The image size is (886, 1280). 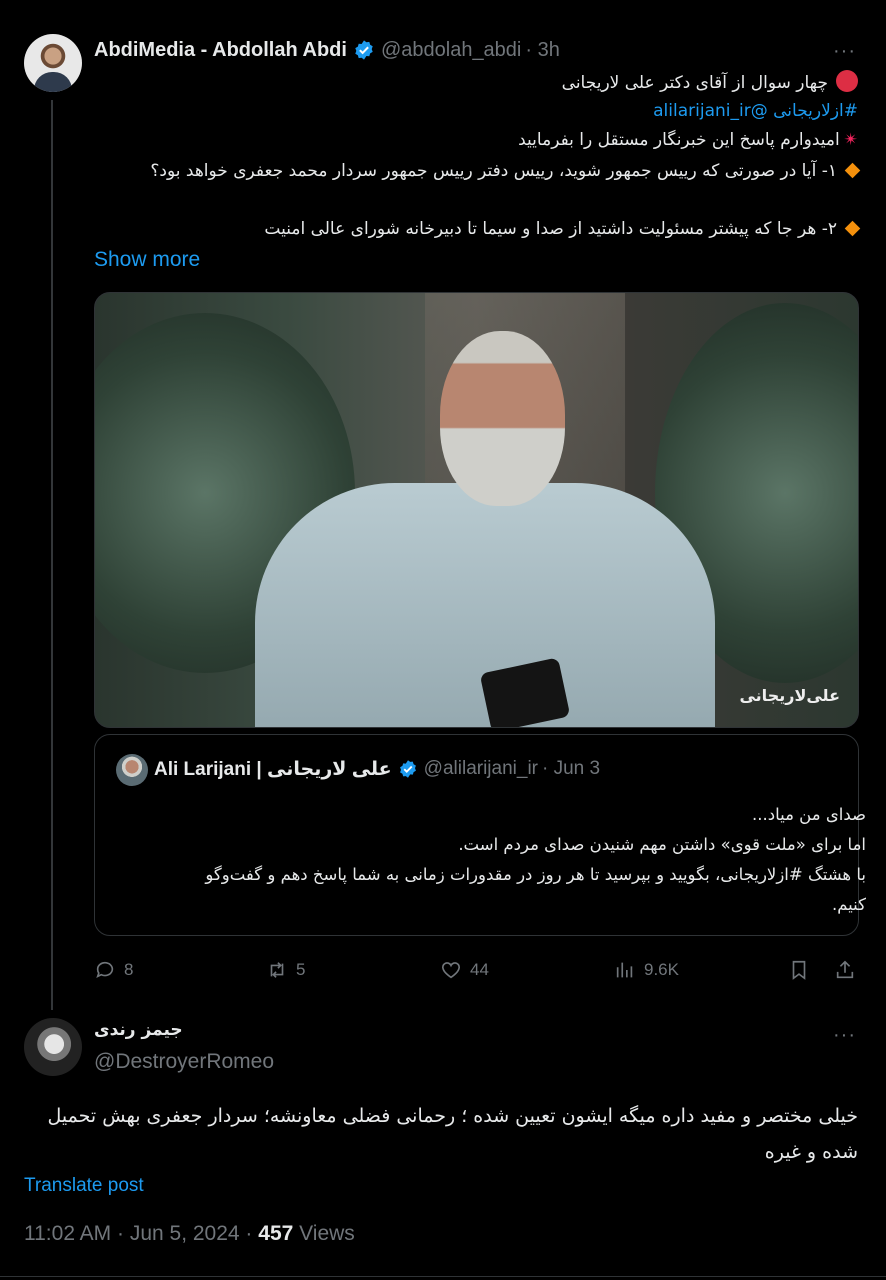 What do you see at coordinates (571, 768) in the screenshot?
I see `quoted-date: · Jun 3` at bounding box center [571, 768].